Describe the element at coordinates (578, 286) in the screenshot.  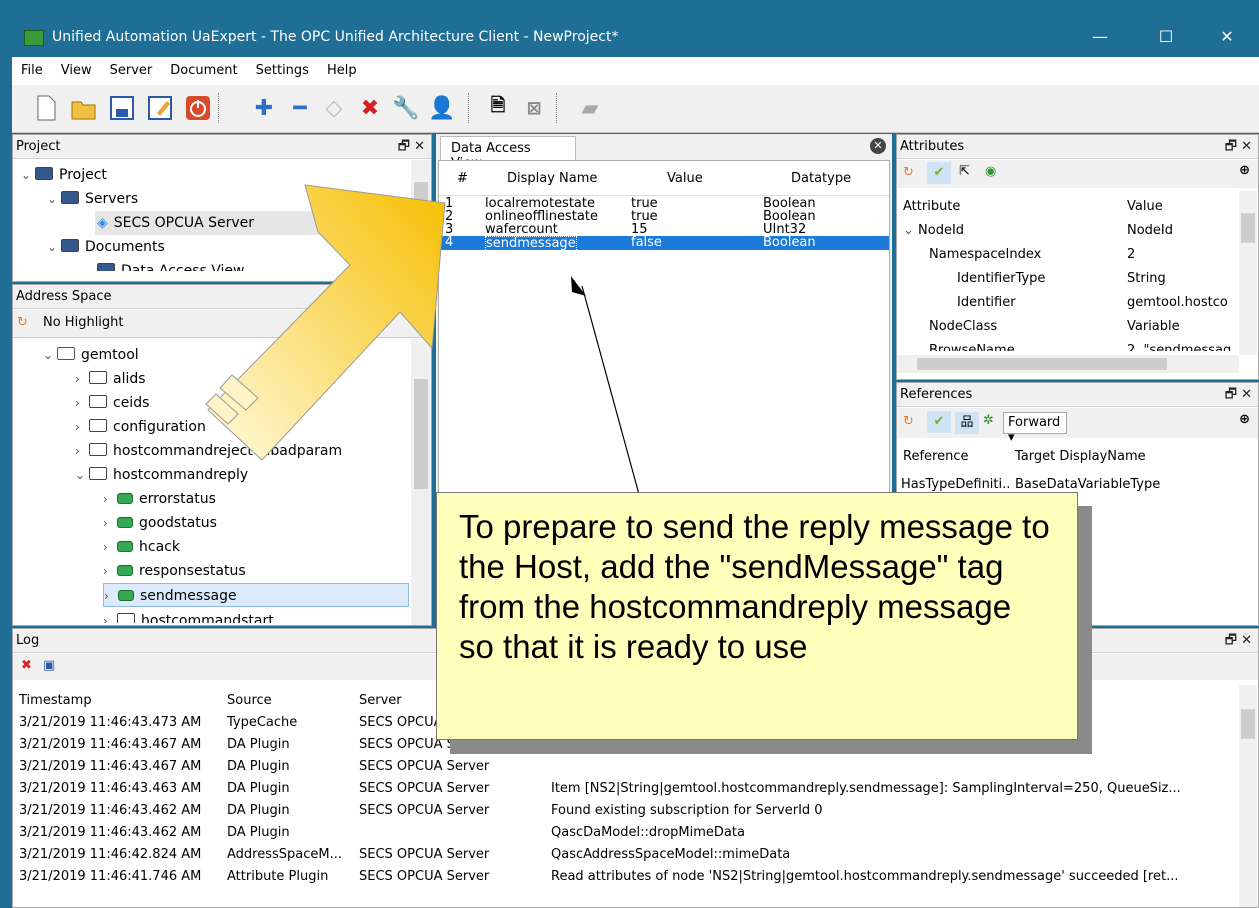
I see `pointer-arrowhead` at that location.